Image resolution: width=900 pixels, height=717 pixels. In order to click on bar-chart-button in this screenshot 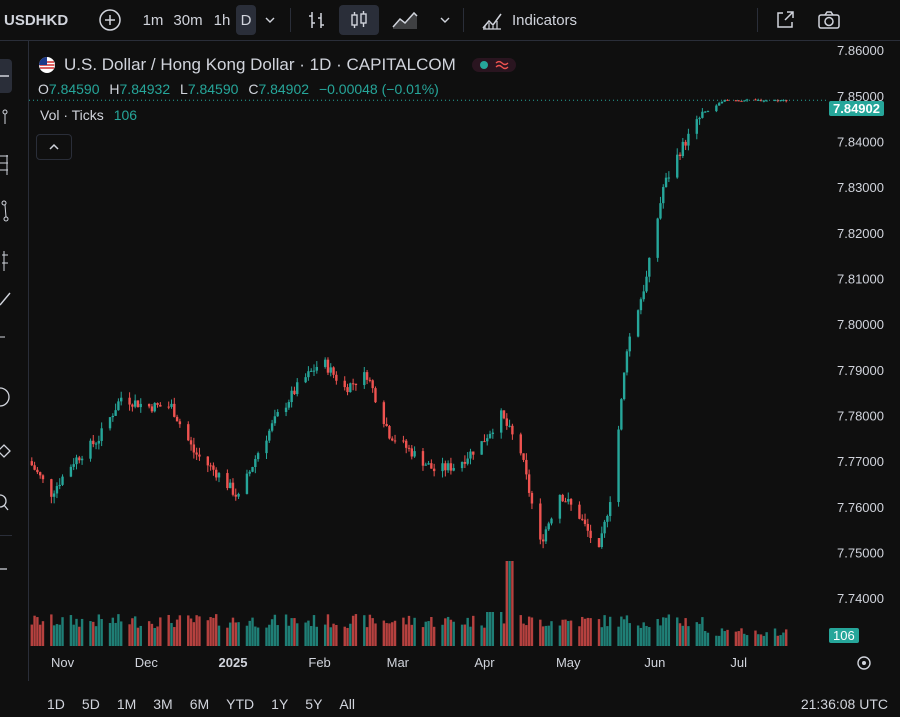, I will do `click(317, 20)`.